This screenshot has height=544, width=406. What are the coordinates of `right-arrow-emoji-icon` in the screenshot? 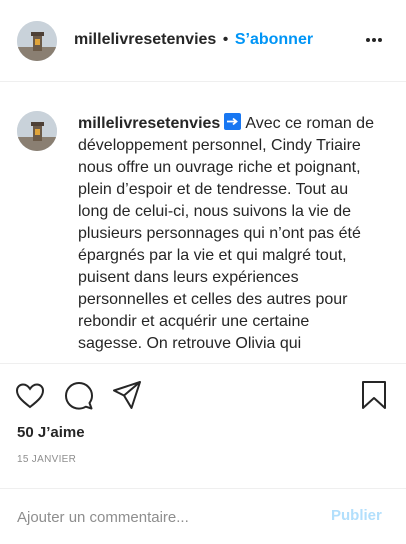 It's located at (233, 121).